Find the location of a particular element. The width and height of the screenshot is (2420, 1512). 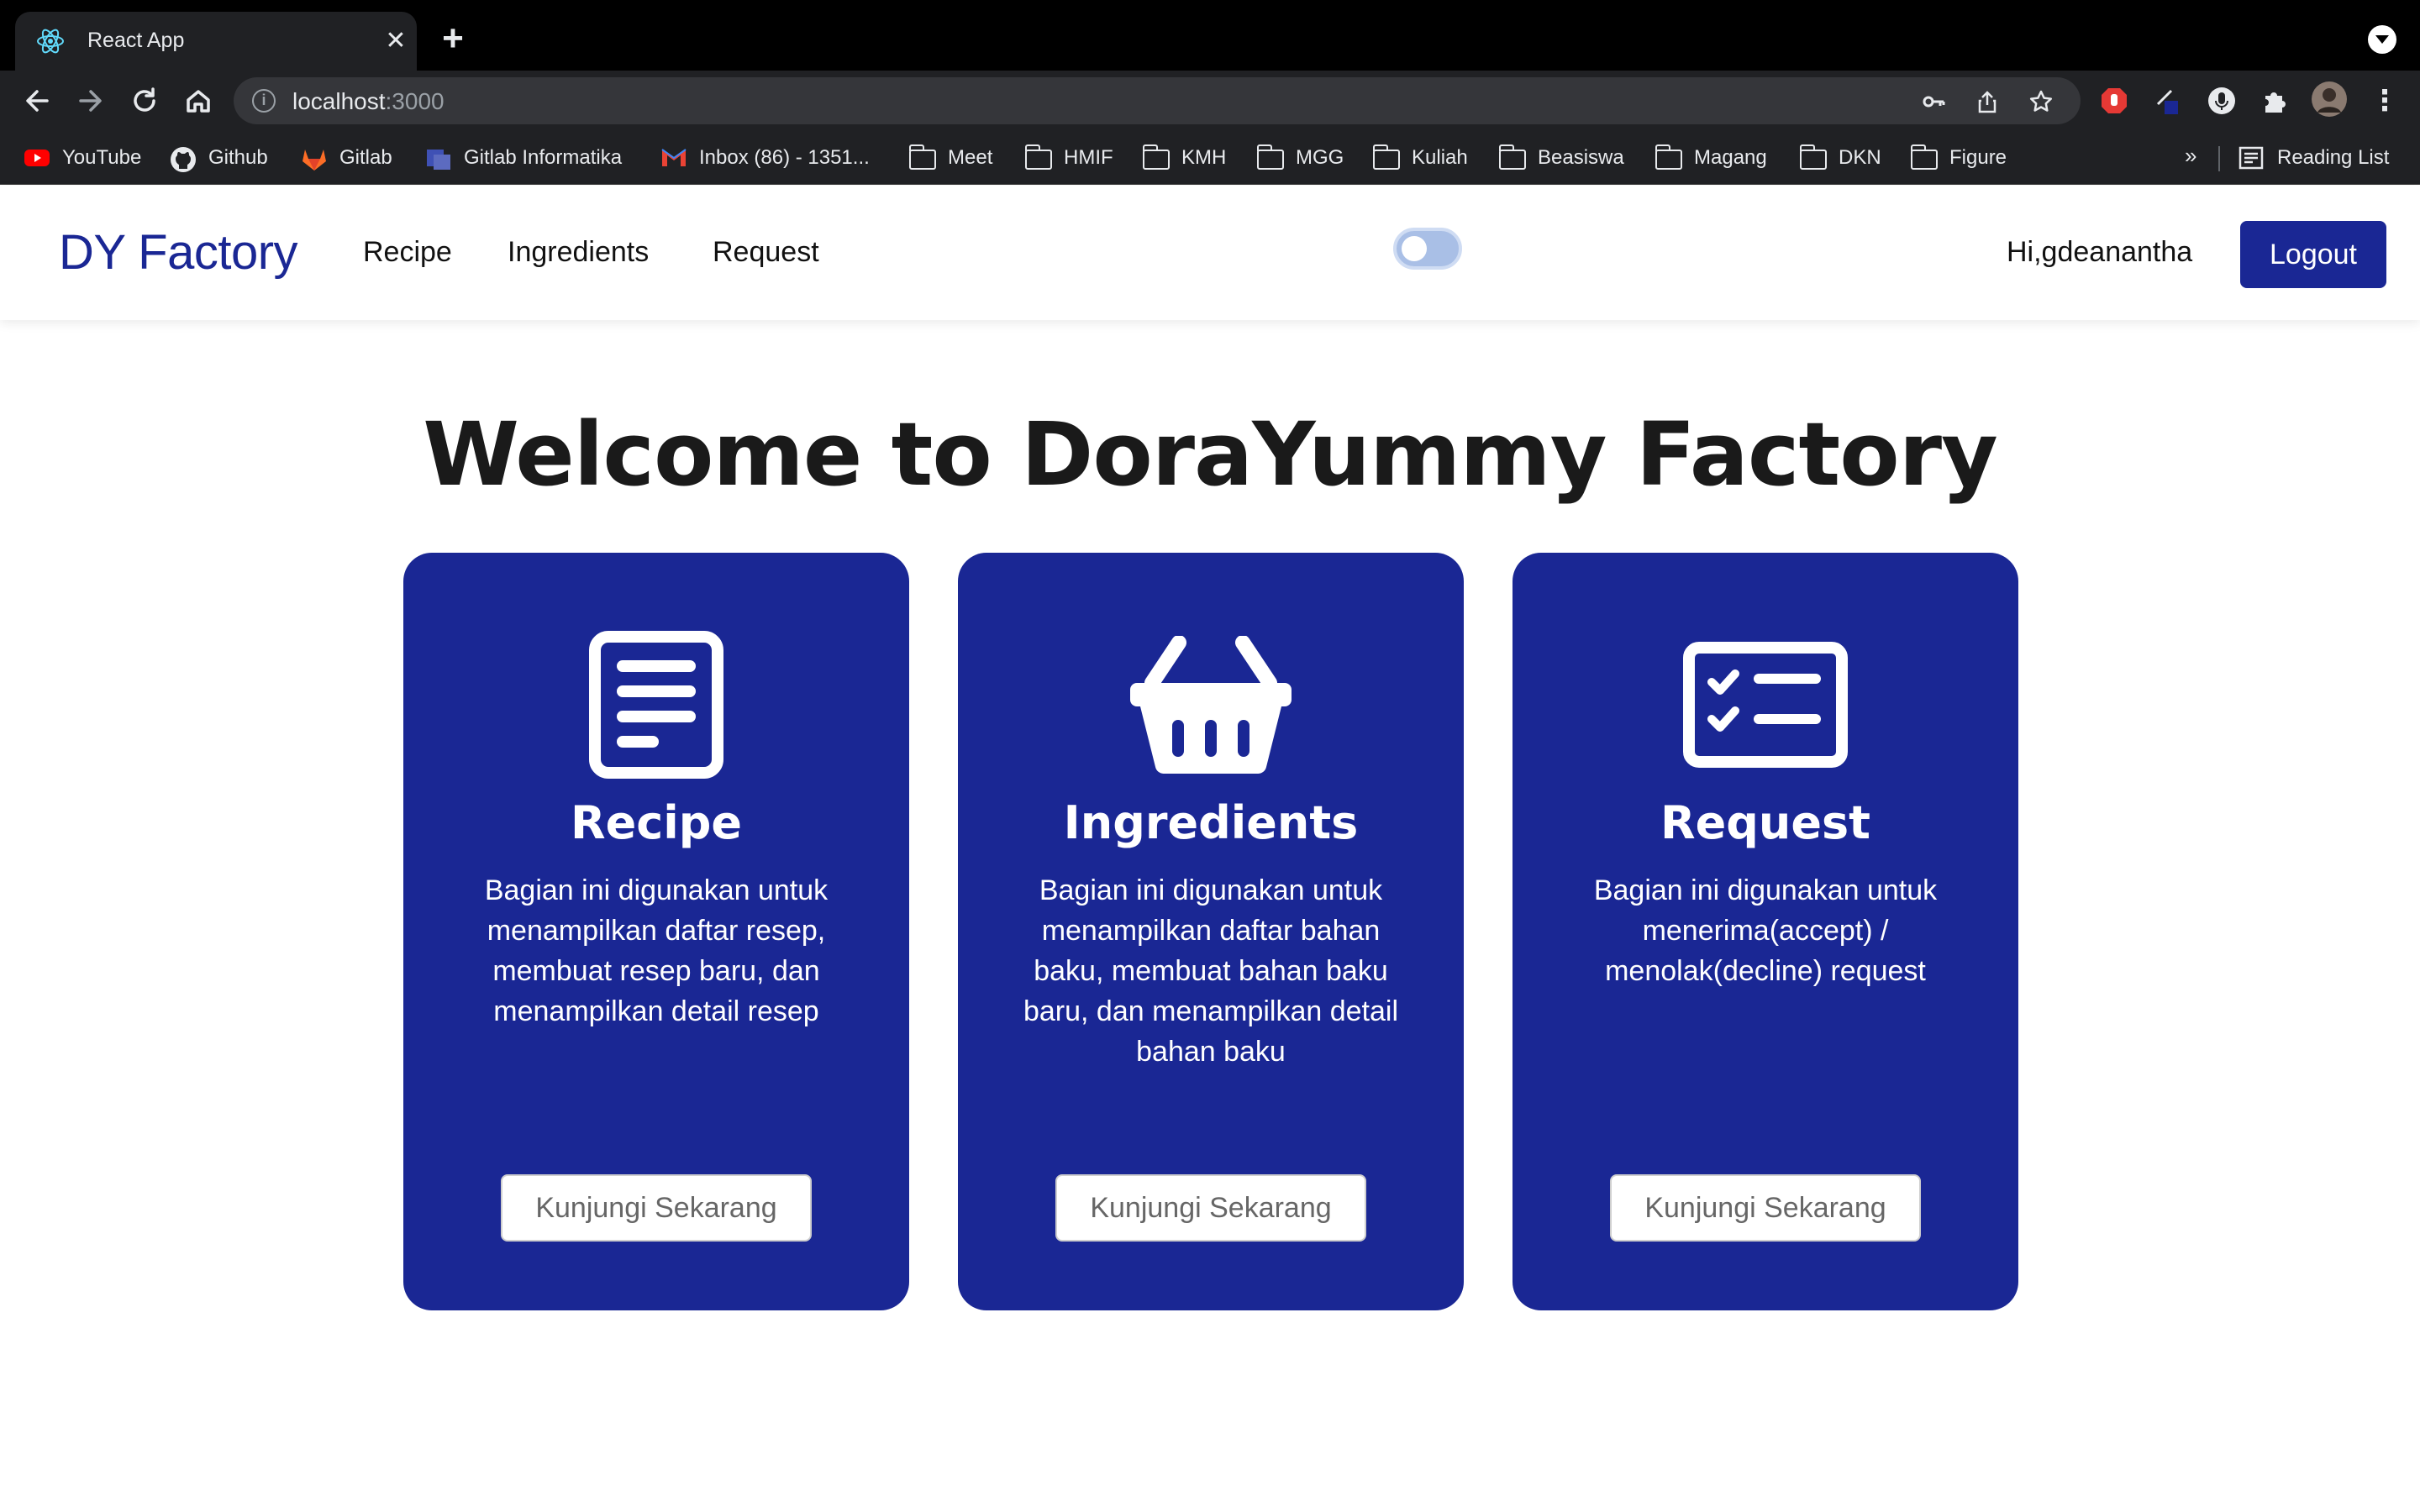

color-picker-extension-icon is located at coordinates (2168, 101).